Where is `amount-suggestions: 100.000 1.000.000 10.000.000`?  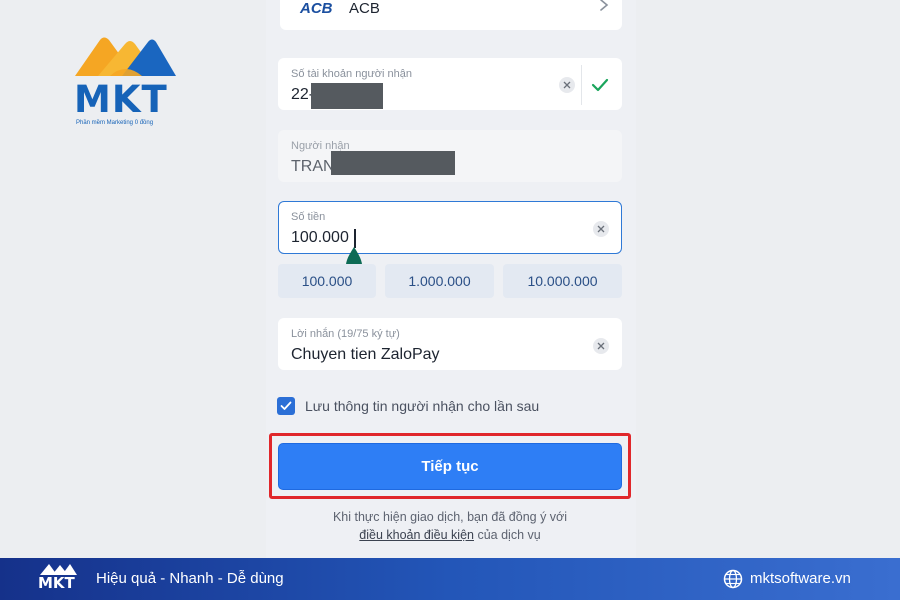 amount-suggestions: 100.000 1.000.000 10.000.000 is located at coordinates (450, 281).